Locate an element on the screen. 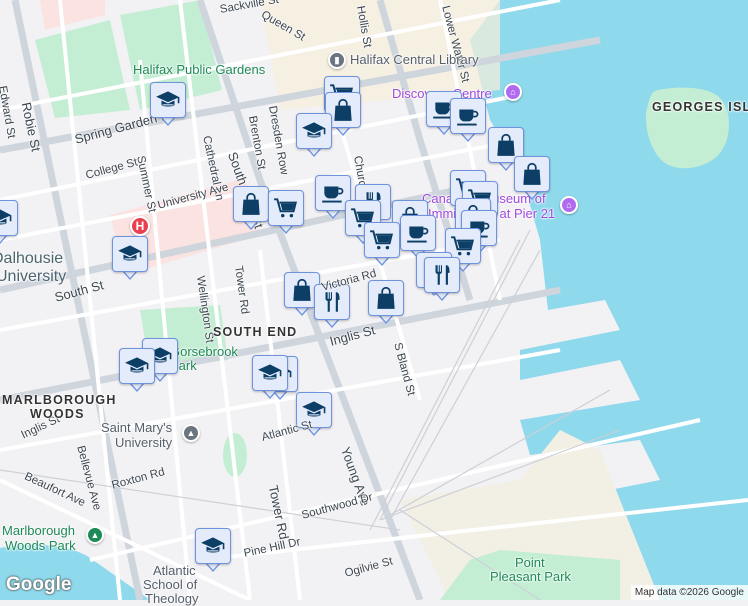 The image size is (748, 606). dalhousie-label-2: University is located at coordinates (33, 277).